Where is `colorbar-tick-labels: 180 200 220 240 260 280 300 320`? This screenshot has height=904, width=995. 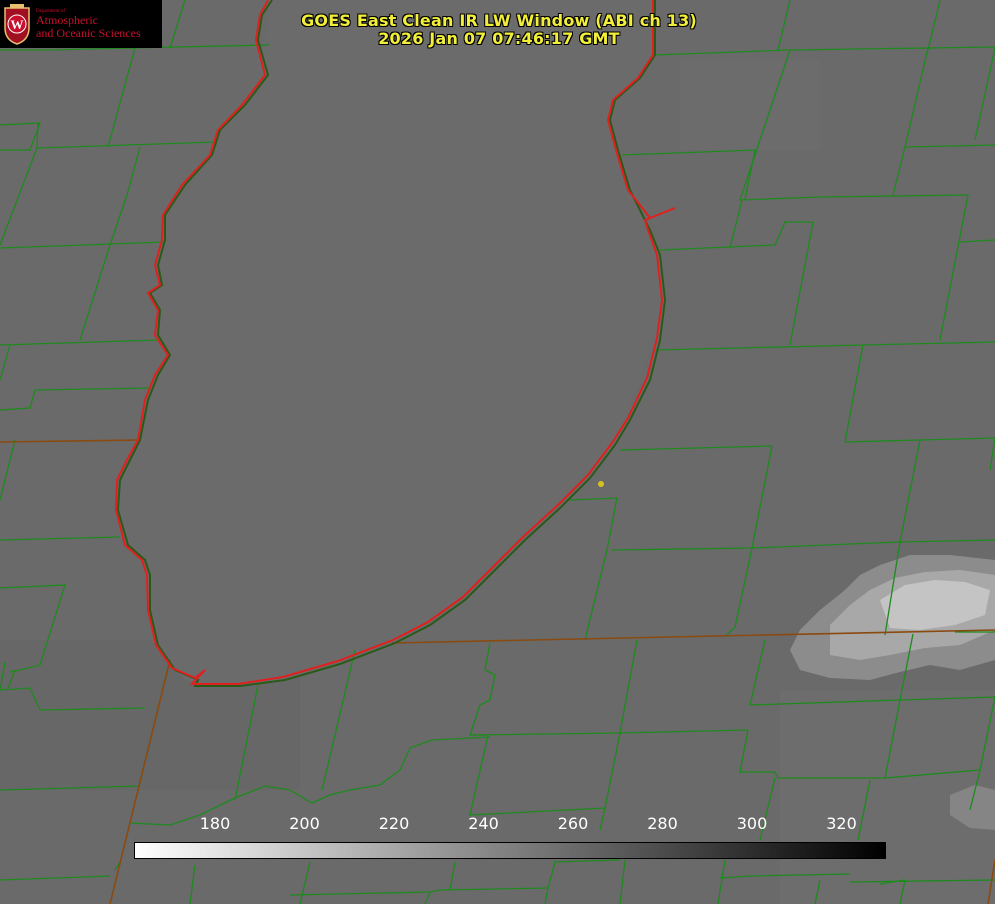 colorbar-tick-labels: 180 200 220 240 260 280 300 320 is located at coordinates (497, 826).